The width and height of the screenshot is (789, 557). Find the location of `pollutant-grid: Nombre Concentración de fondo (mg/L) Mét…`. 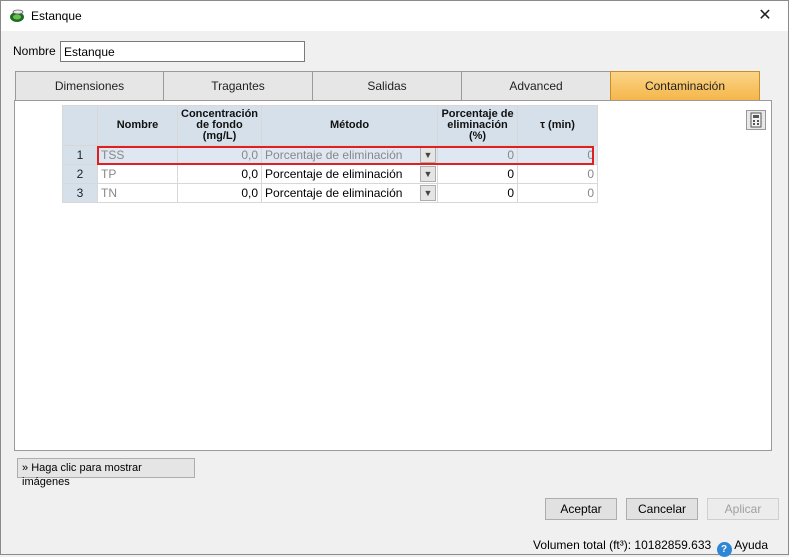

pollutant-grid: Nombre Concentración de fondo (mg/L) Mét… is located at coordinates (330, 154).